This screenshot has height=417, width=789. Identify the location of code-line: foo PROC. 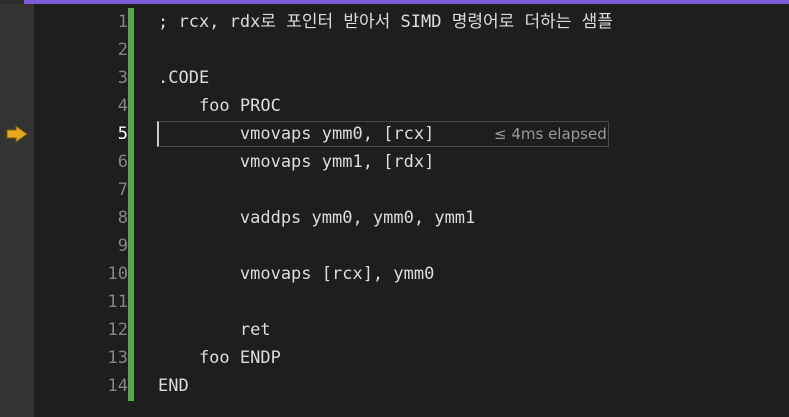
(461, 106).